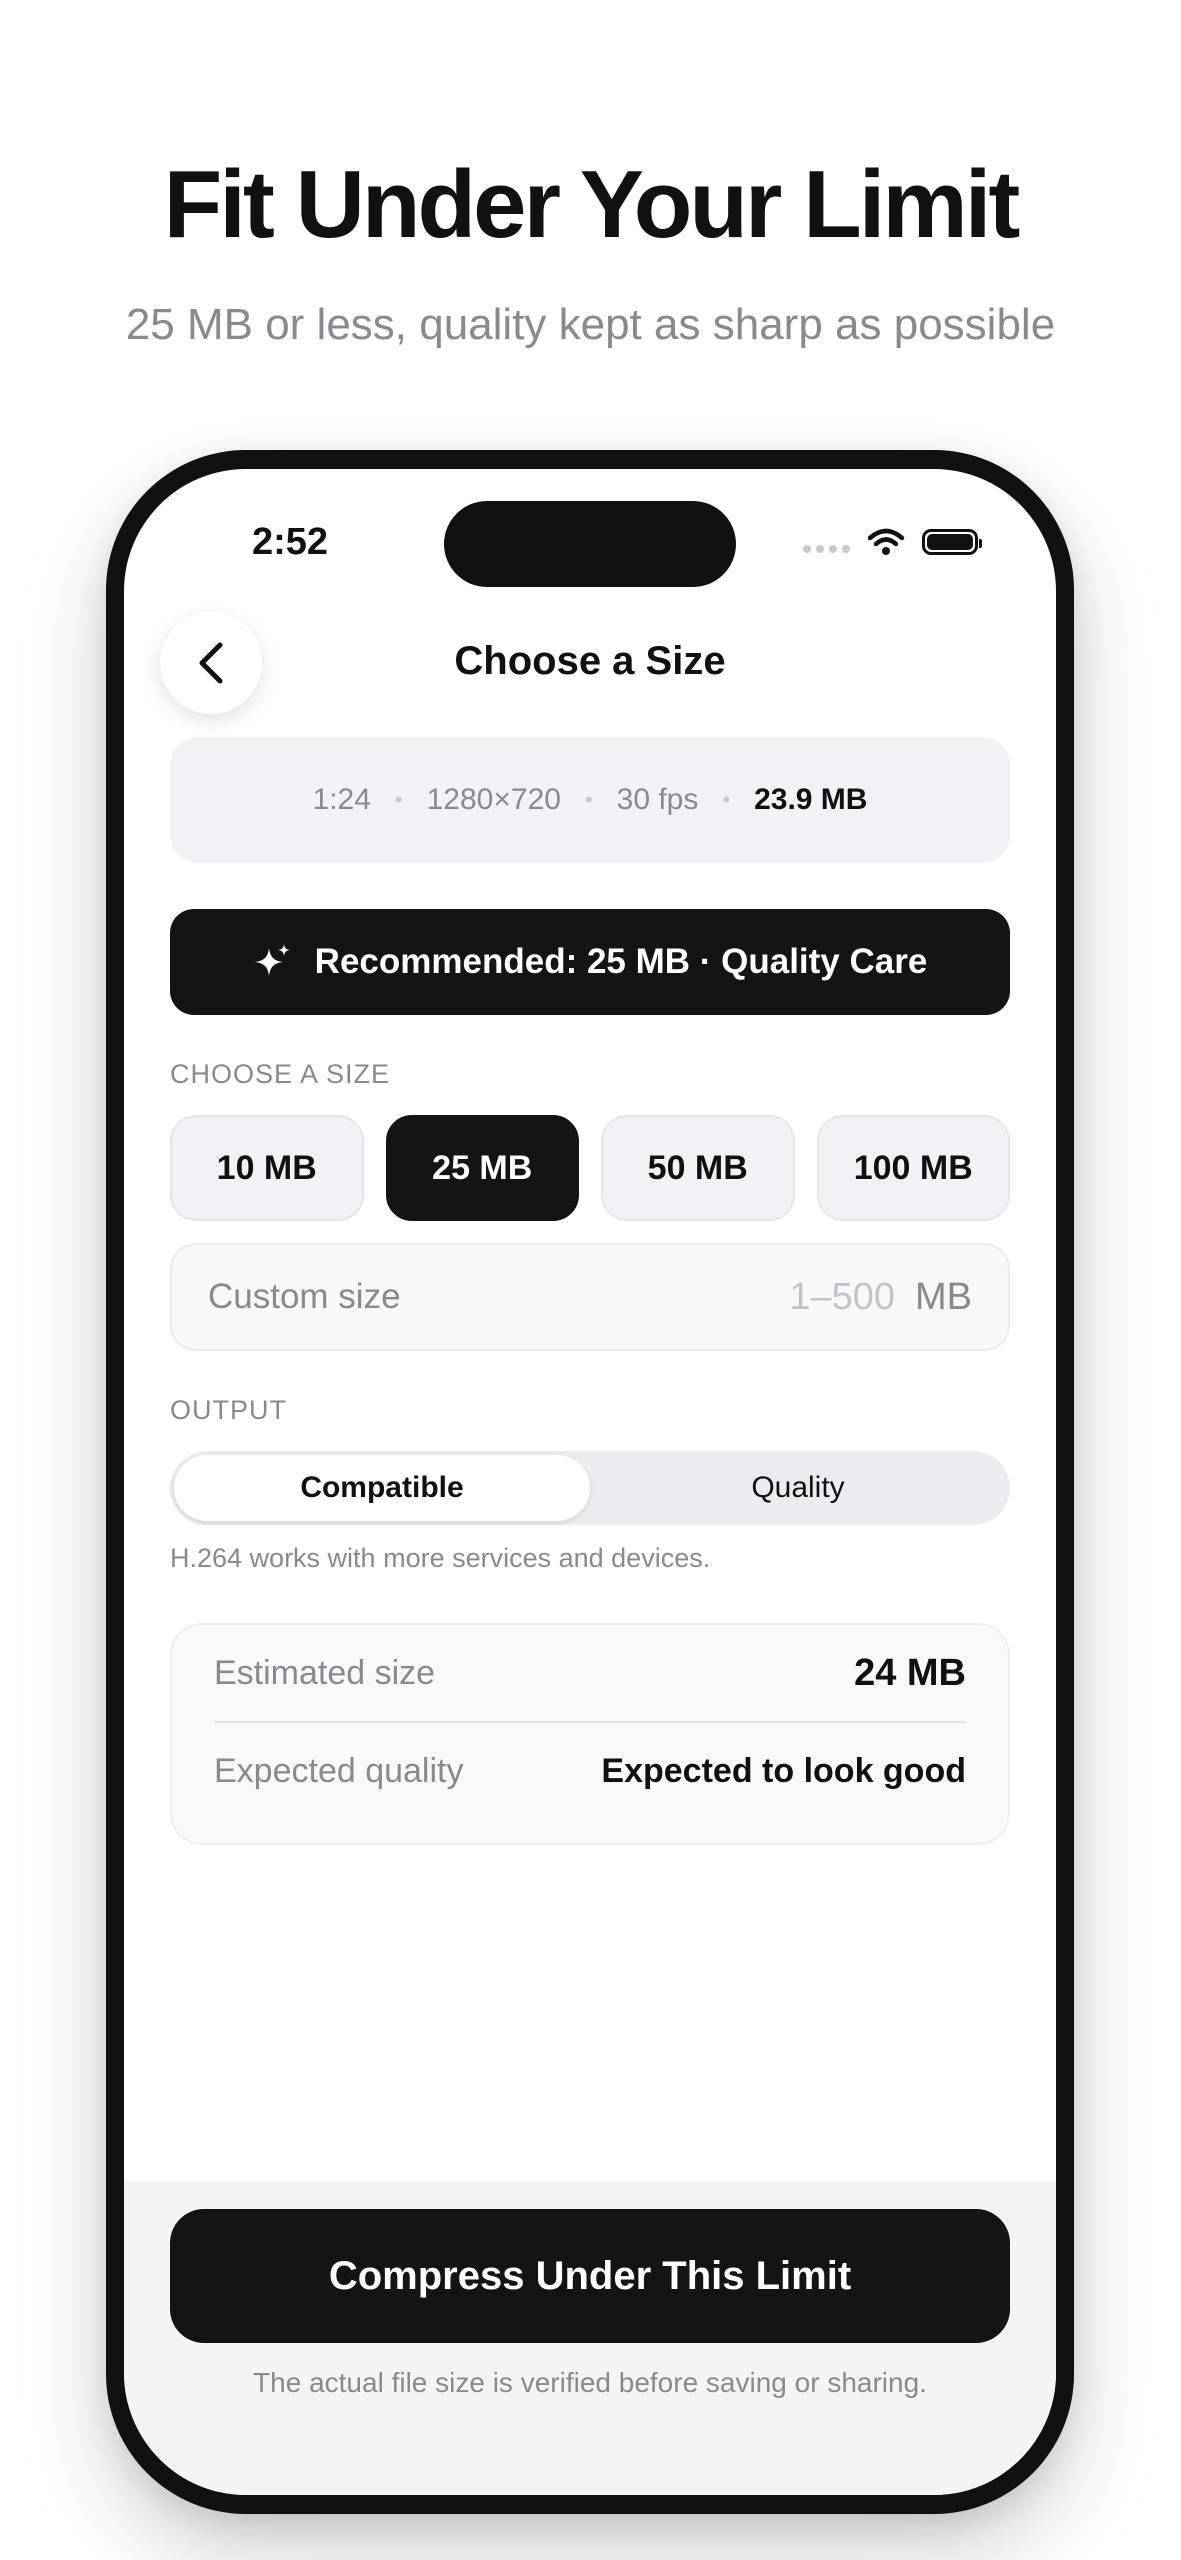  Describe the element at coordinates (341, 799) in the screenshot. I see `video-duration: 1:24` at that location.